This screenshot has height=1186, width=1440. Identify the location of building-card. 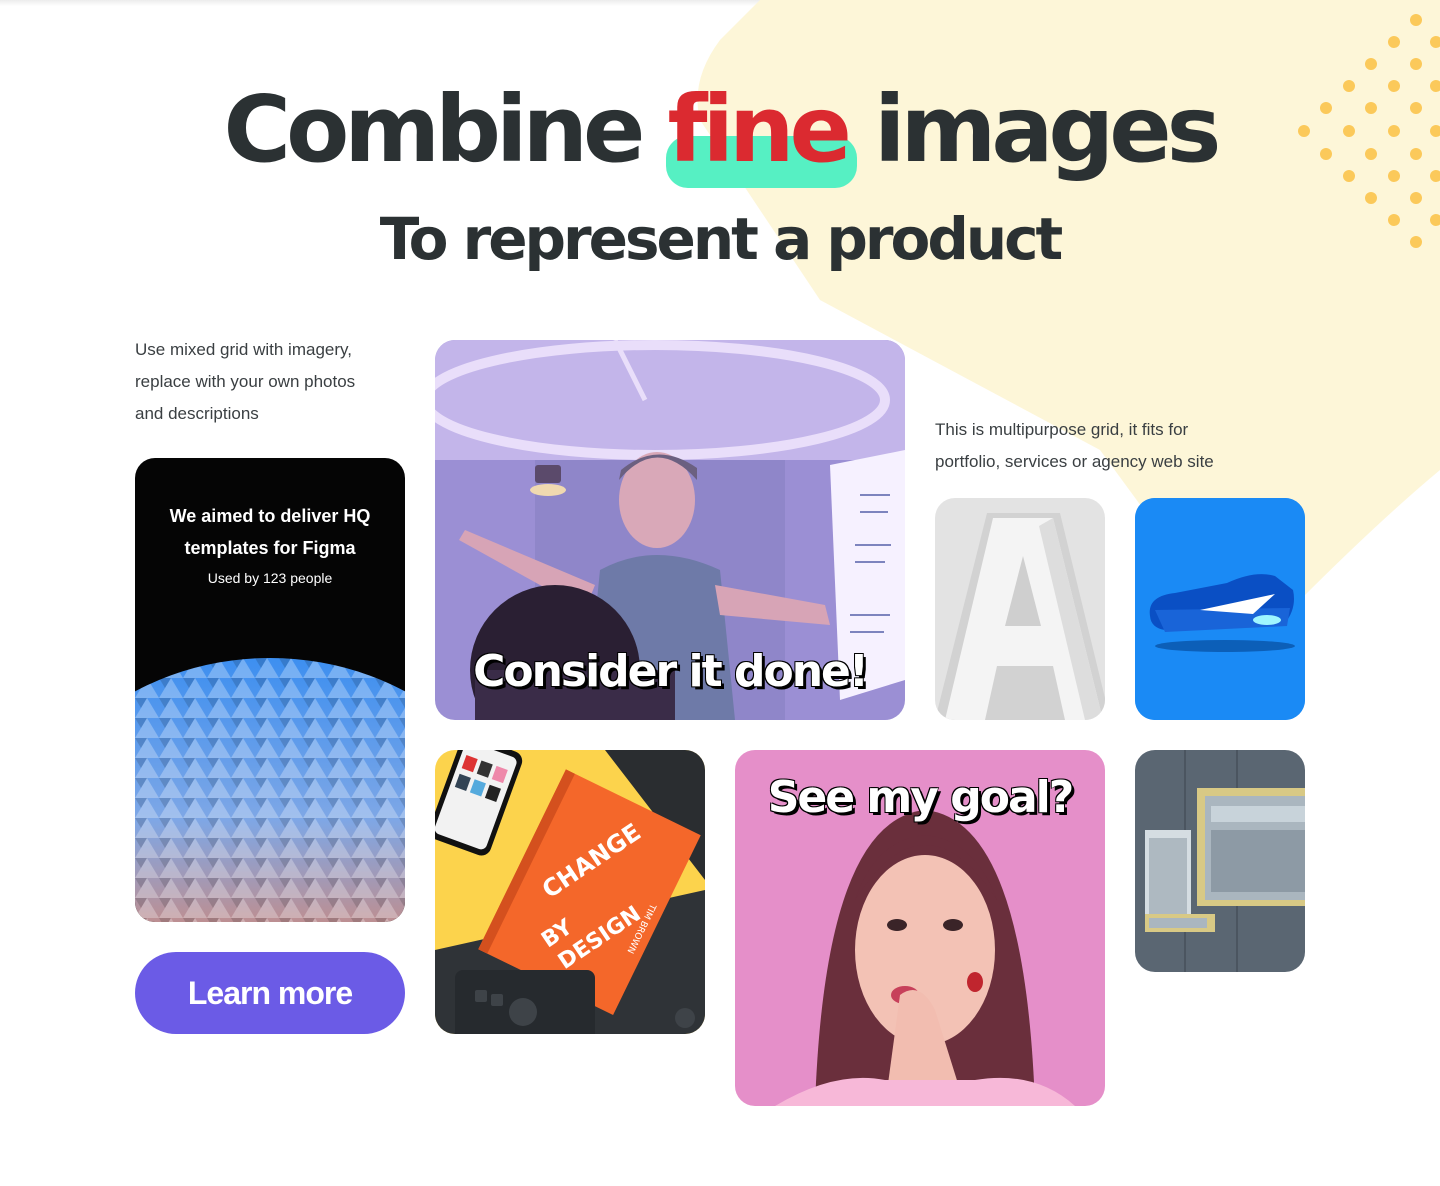
(1220, 861).